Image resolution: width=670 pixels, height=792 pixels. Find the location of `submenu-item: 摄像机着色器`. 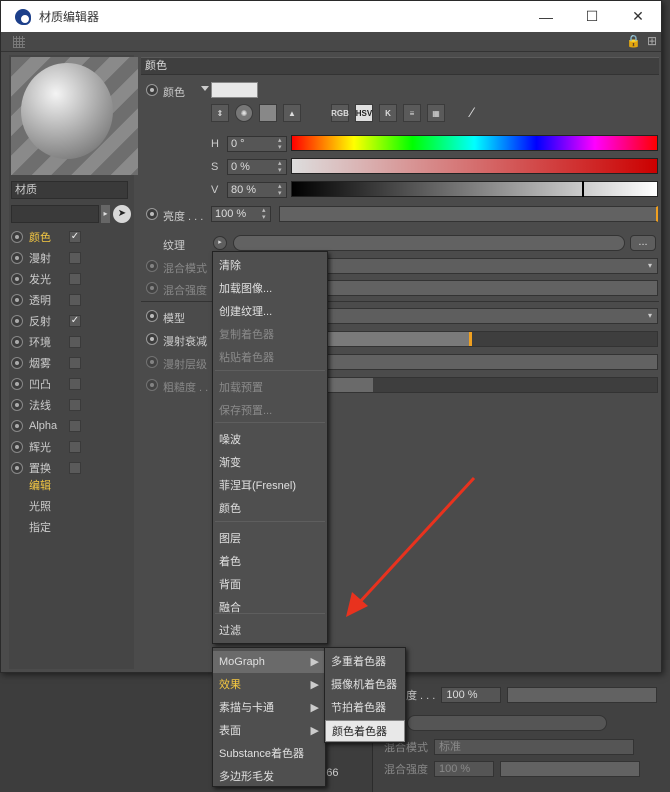

submenu-item: 摄像机着色器 is located at coordinates (365, 685).